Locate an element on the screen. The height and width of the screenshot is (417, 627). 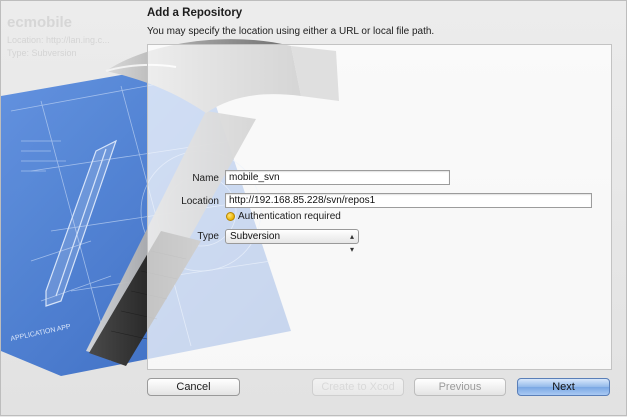
previous-button: Previous is located at coordinates (460, 387).